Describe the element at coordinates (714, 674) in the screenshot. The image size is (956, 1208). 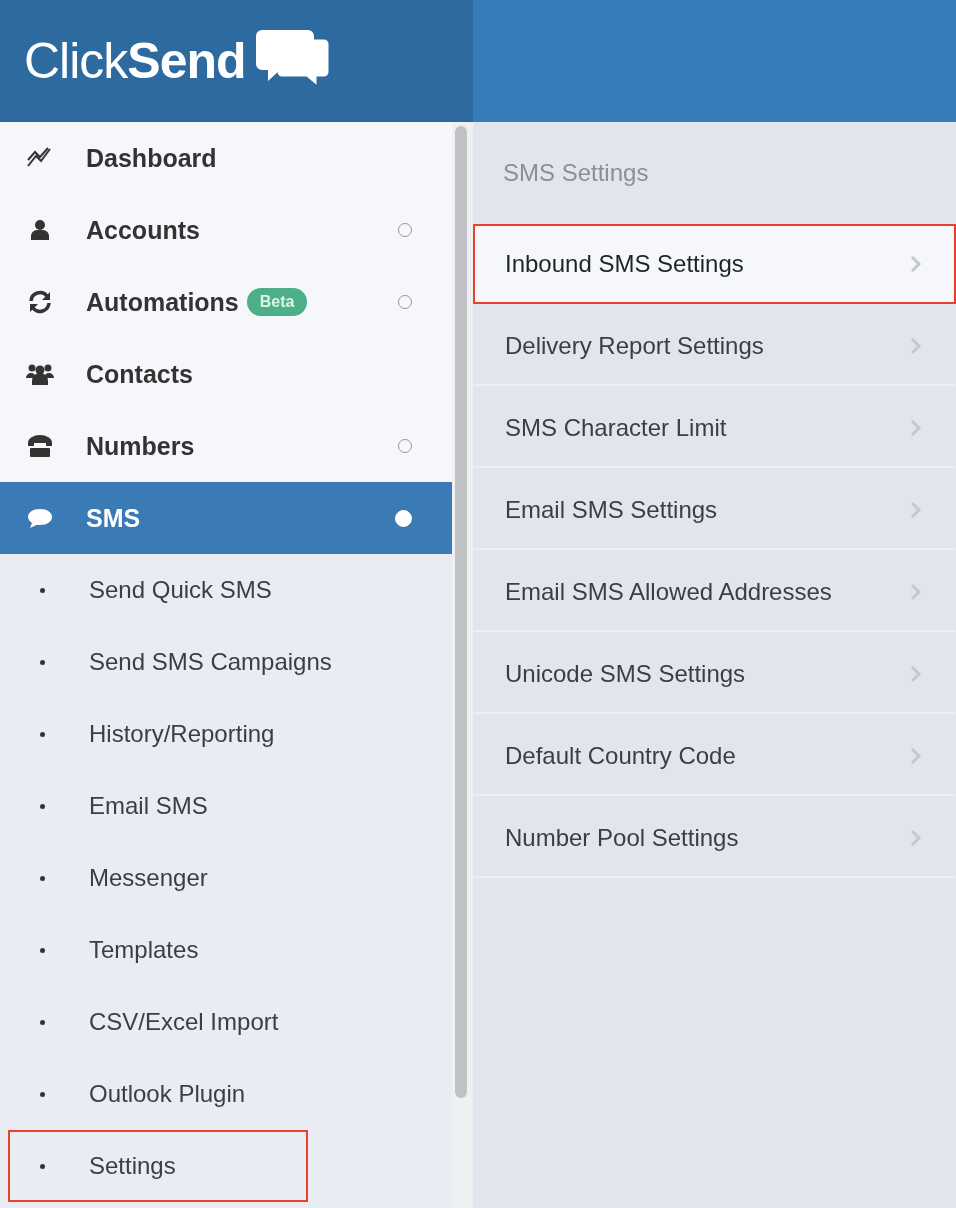
I see `menu-row: Unicode SMS Settings` at that location.